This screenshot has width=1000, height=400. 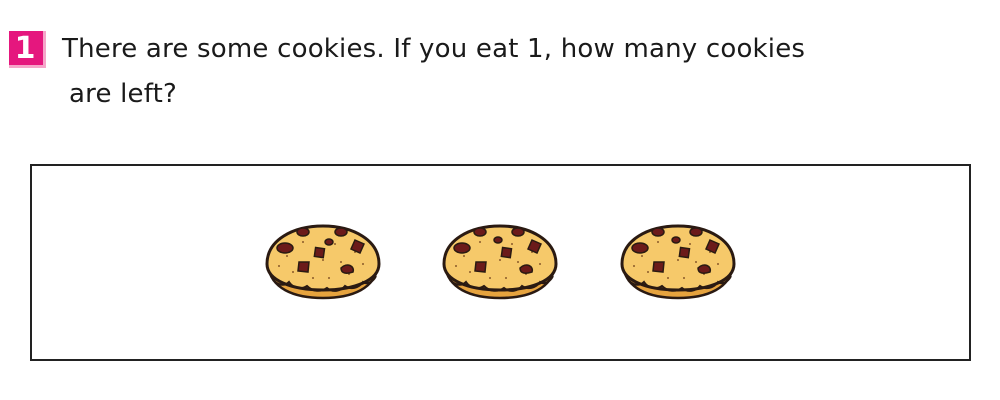 I want to click on question-number: 1, so click(x=25, y=48).